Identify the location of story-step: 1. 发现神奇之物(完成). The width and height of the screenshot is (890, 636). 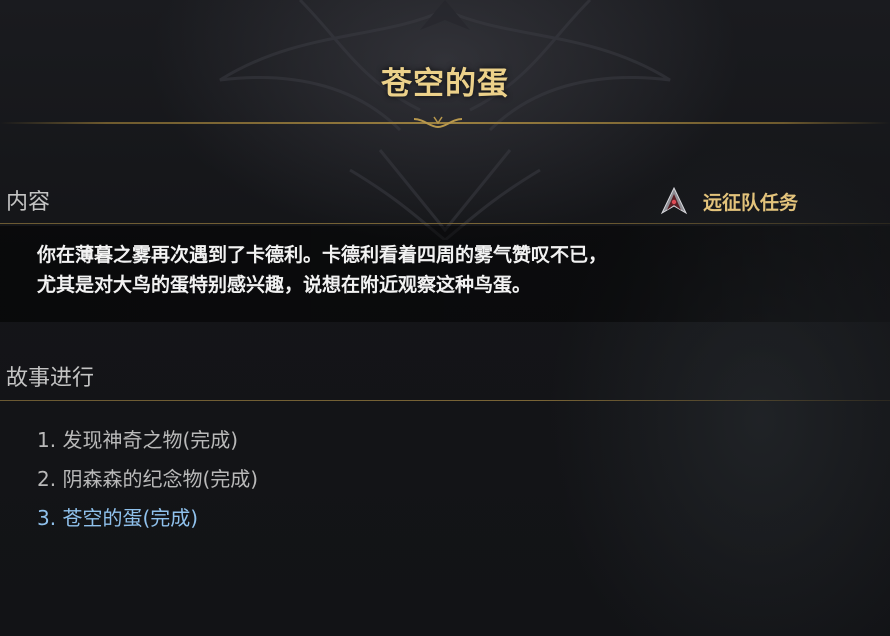
(138, 440).